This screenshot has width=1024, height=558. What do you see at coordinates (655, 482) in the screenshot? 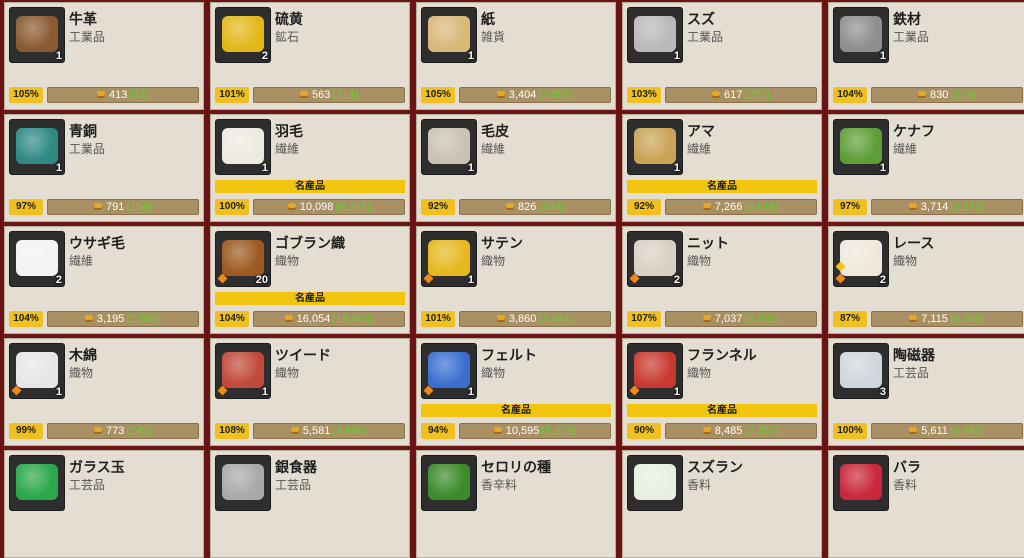
I see `lily-of-the-valley-icon` at bounding box center [655, 482].